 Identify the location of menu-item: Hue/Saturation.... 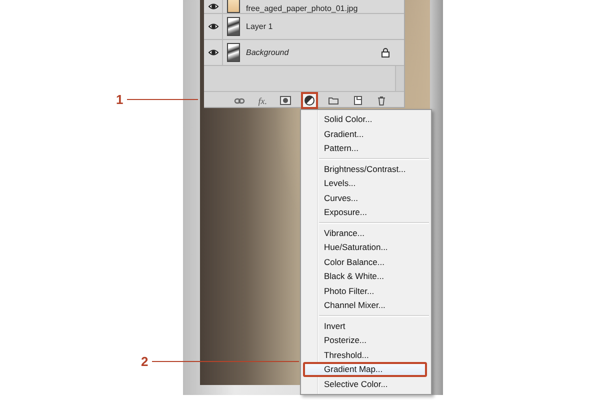
(365, 247).